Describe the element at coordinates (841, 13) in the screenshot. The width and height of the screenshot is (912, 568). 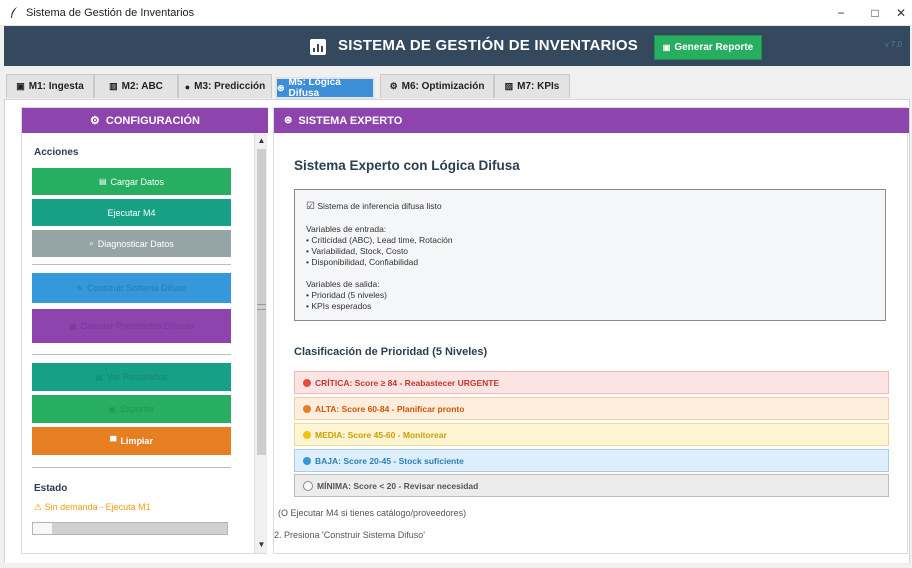
I see `minimize-button: −` at that location.